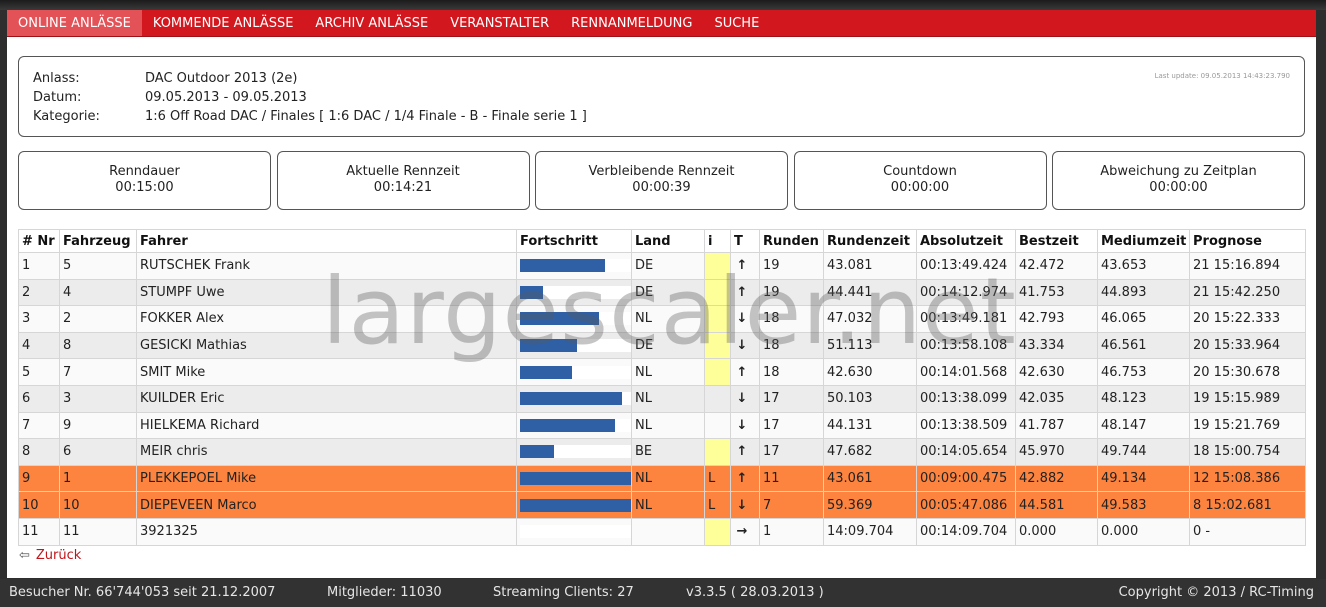  I want to click on col-fahrzeug: Fahrzeug, so click(98, 241).